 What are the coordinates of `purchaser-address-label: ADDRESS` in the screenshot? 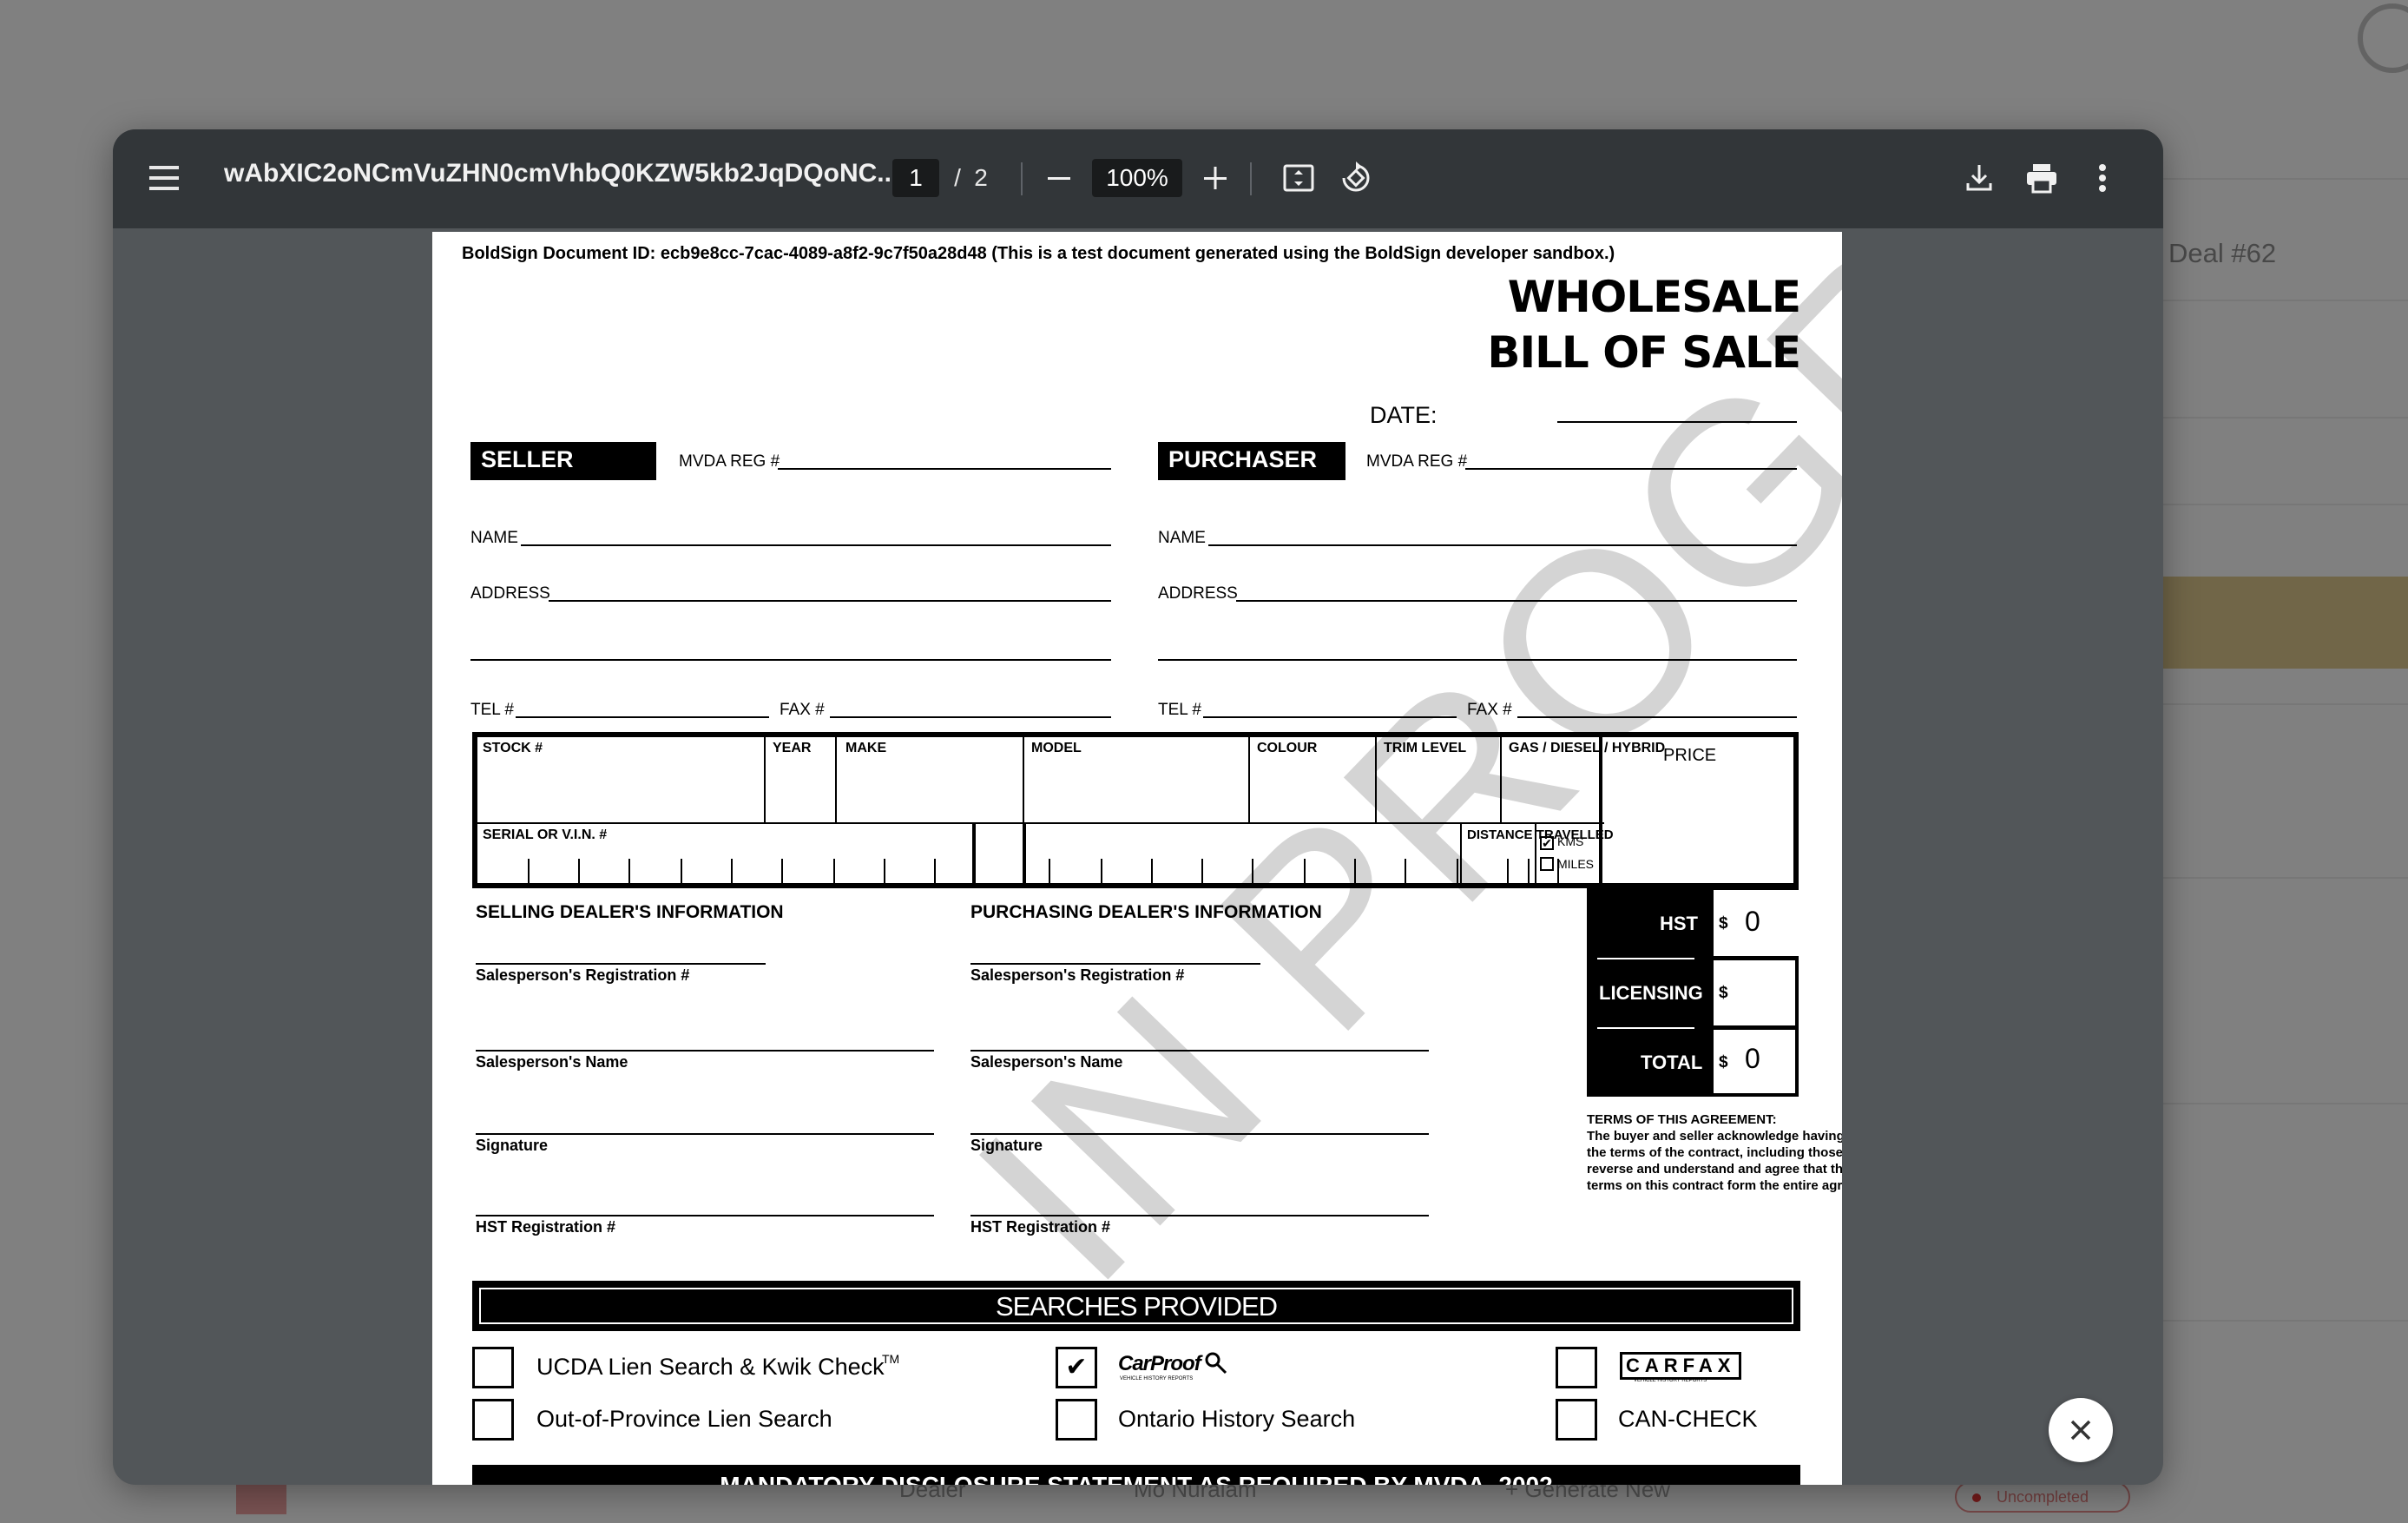 It's located at (1198, 593).